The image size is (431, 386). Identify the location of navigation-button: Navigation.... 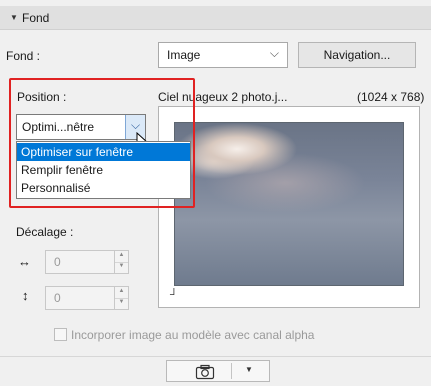
(357, 55).